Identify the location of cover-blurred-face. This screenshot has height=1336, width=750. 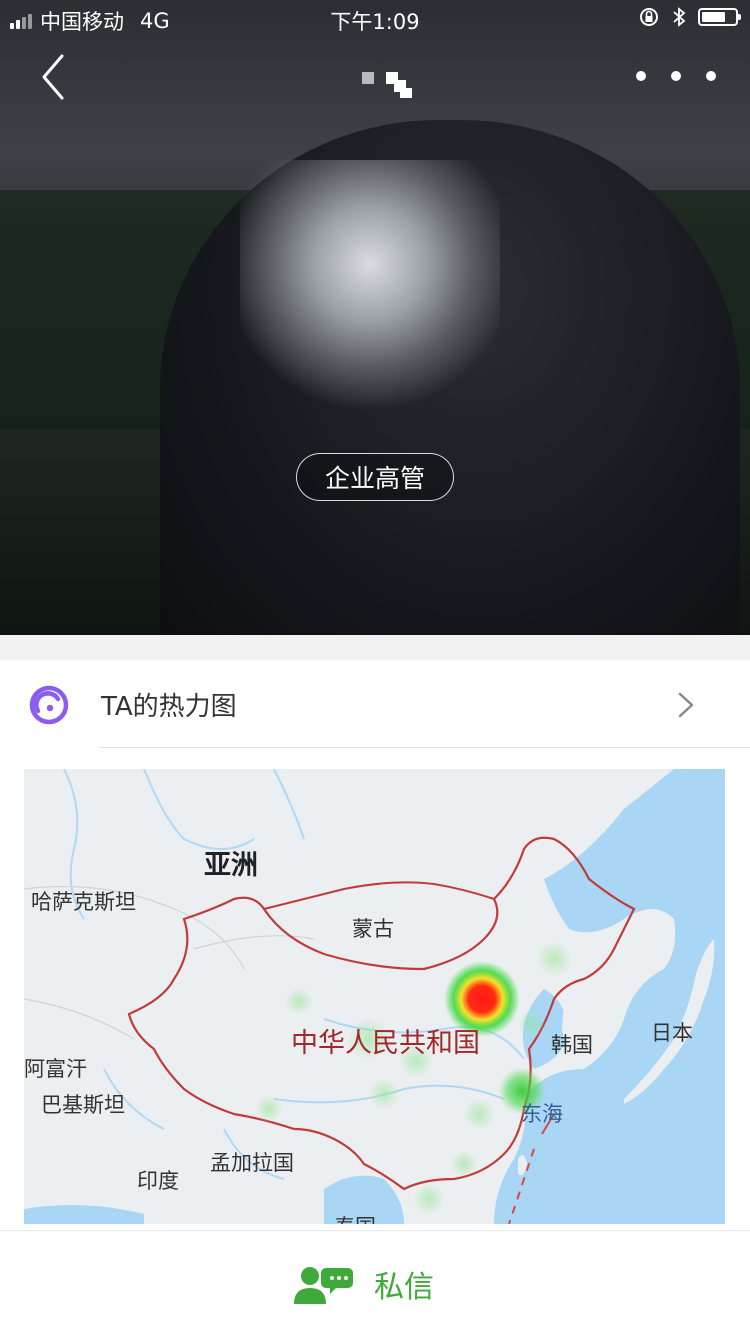
(370, 290).